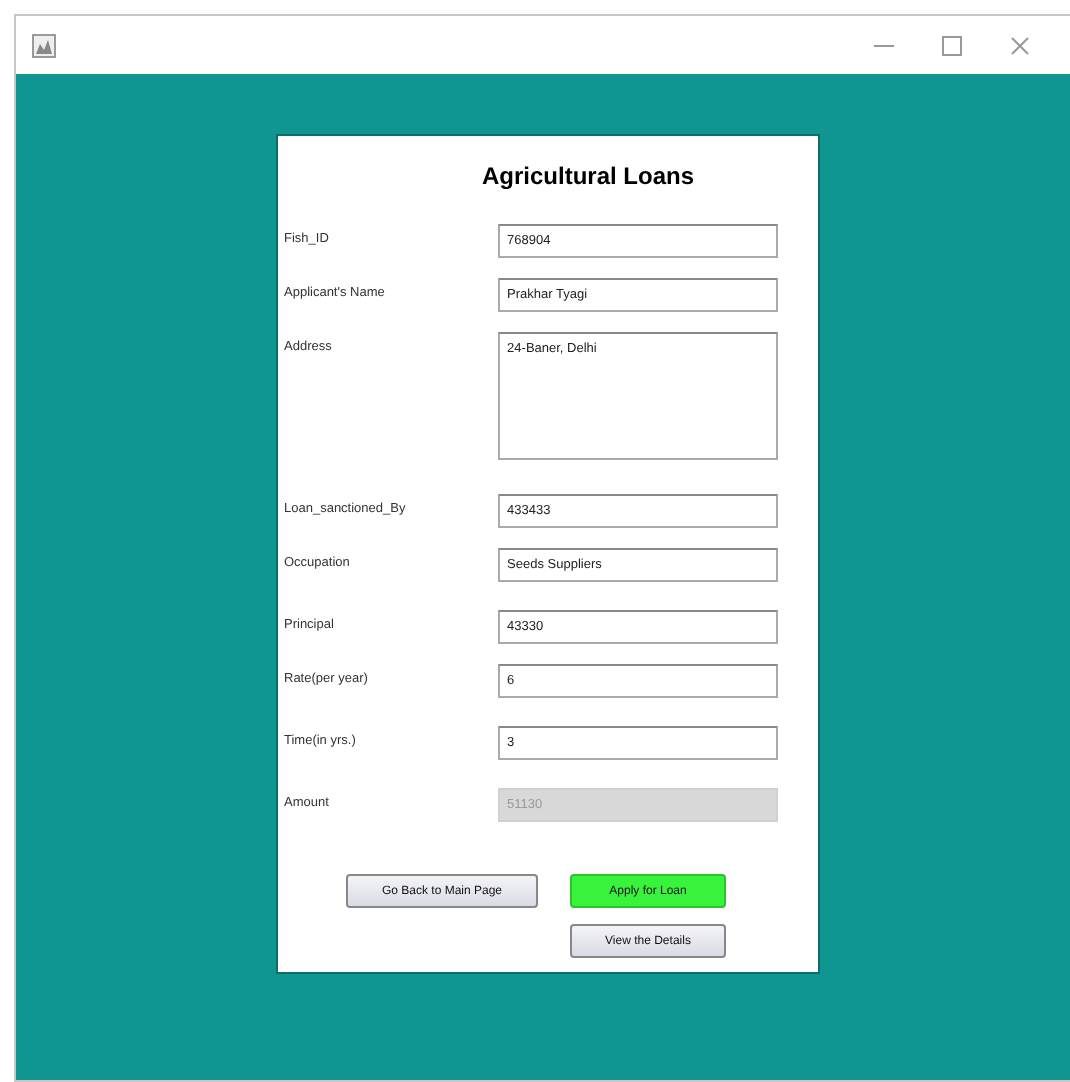 Image resolution: width=1070 pixels, height=1082 pixels. What do you see at coordinates (44, 45) in the screenshot?
I see `app-icon` at bounding box center [44, 45].